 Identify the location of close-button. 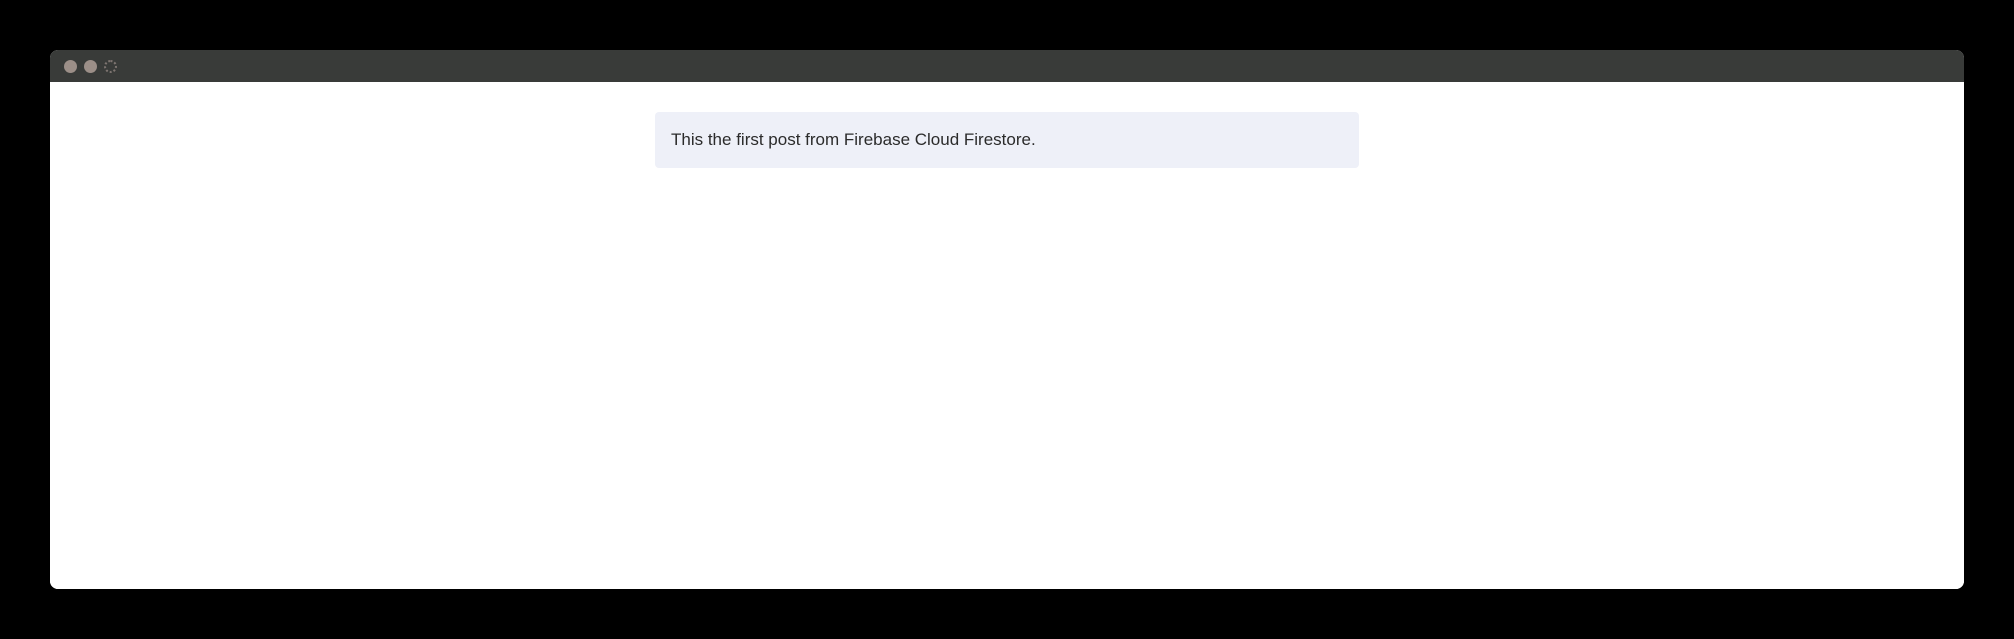
(70, 66).